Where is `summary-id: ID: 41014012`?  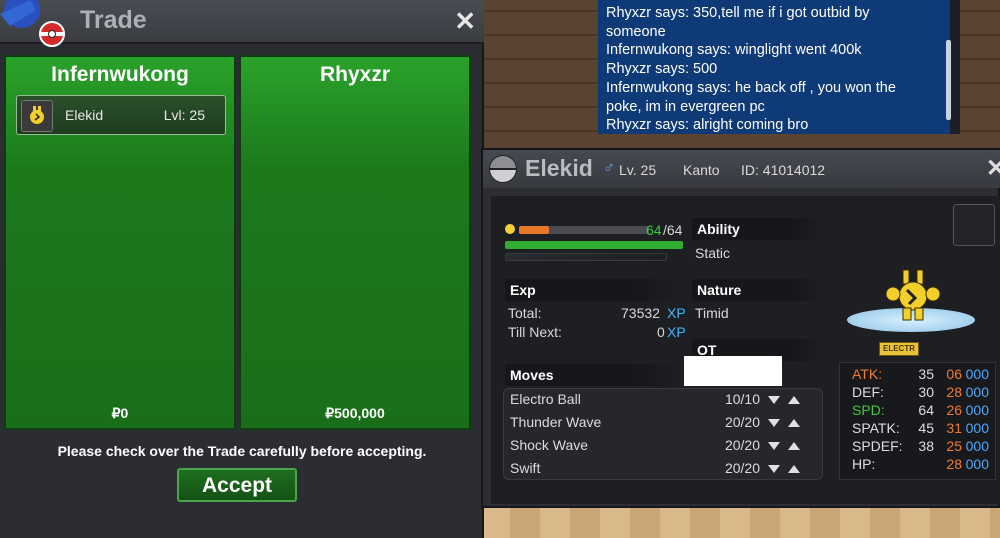
summary-id: ID: 41014012 is located at coordinates (783, 170).